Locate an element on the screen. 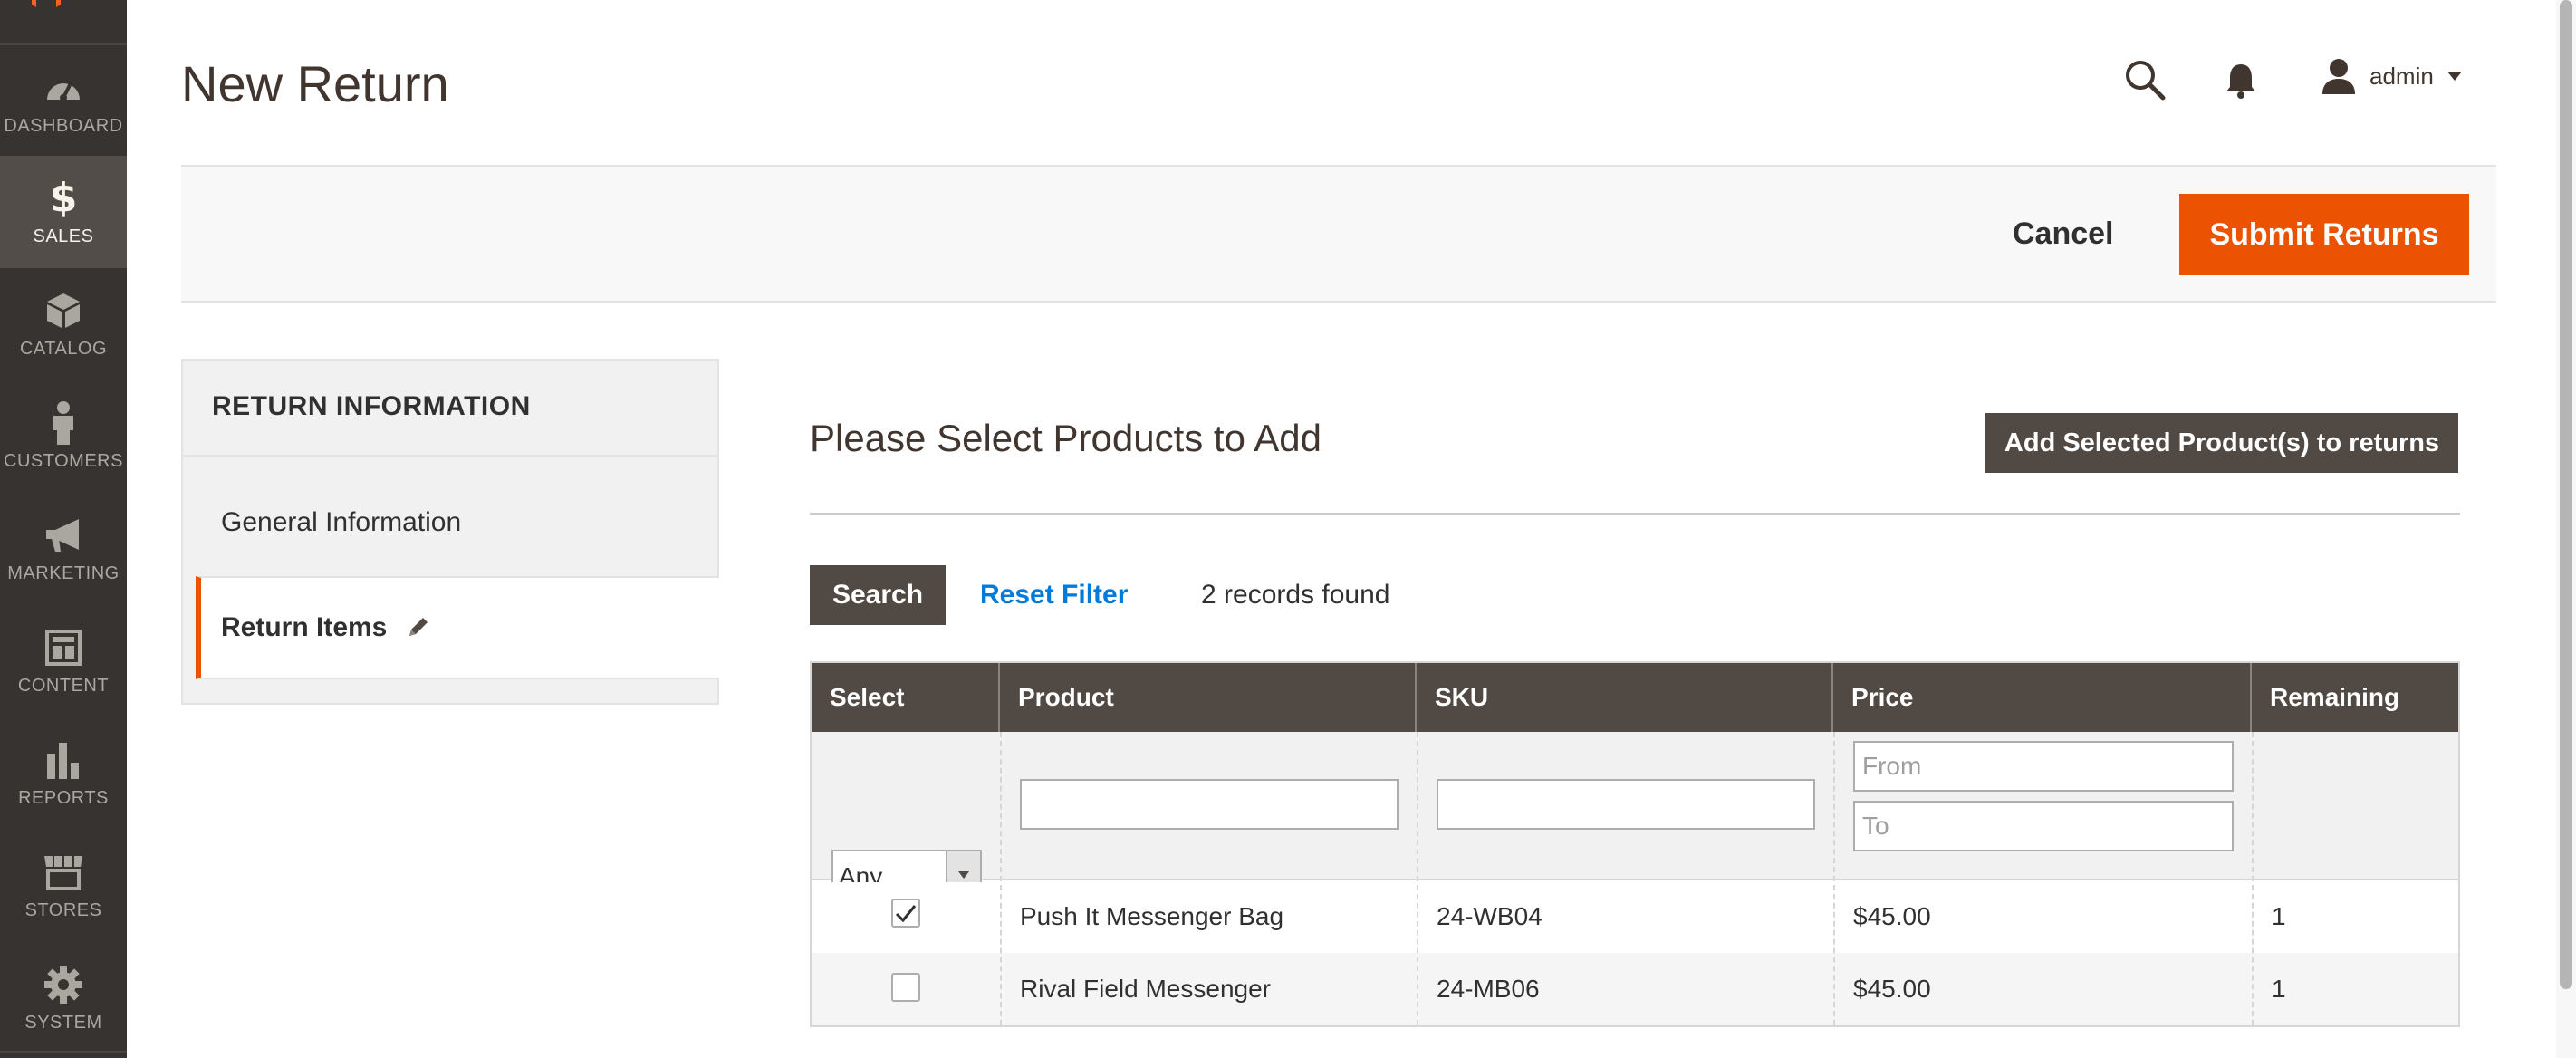 Image resolution: width=2576 pixels, height=1058 pixels. sidebar-item-sales: $ SALES is located at coordinates (63, 212).